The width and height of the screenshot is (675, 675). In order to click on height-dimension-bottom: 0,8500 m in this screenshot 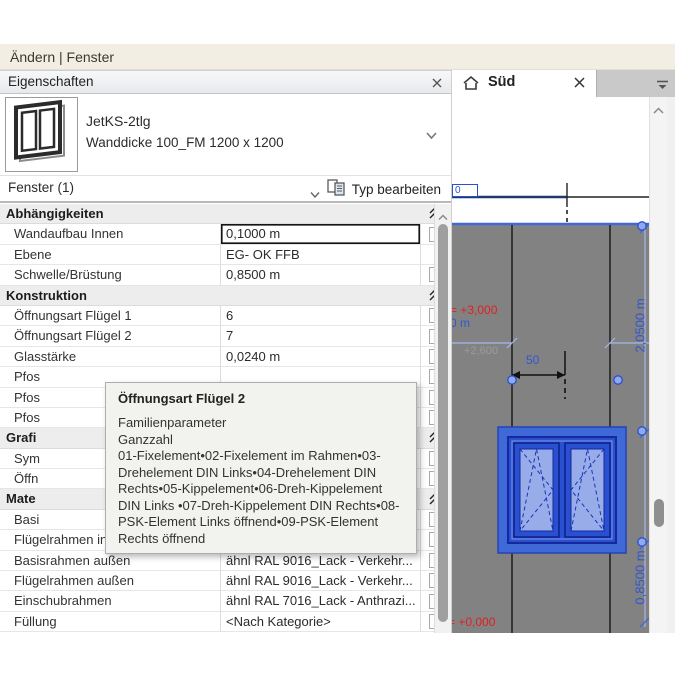, I will do `click(640, 578)`.